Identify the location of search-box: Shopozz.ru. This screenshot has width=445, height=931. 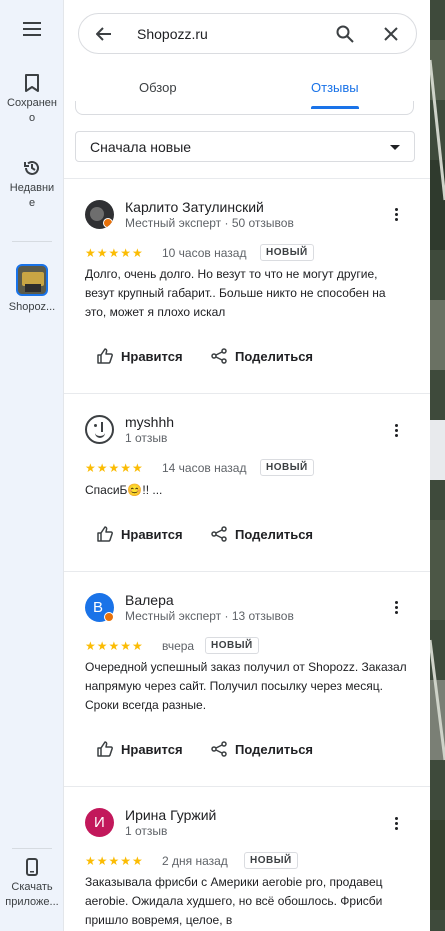
(247, 33).